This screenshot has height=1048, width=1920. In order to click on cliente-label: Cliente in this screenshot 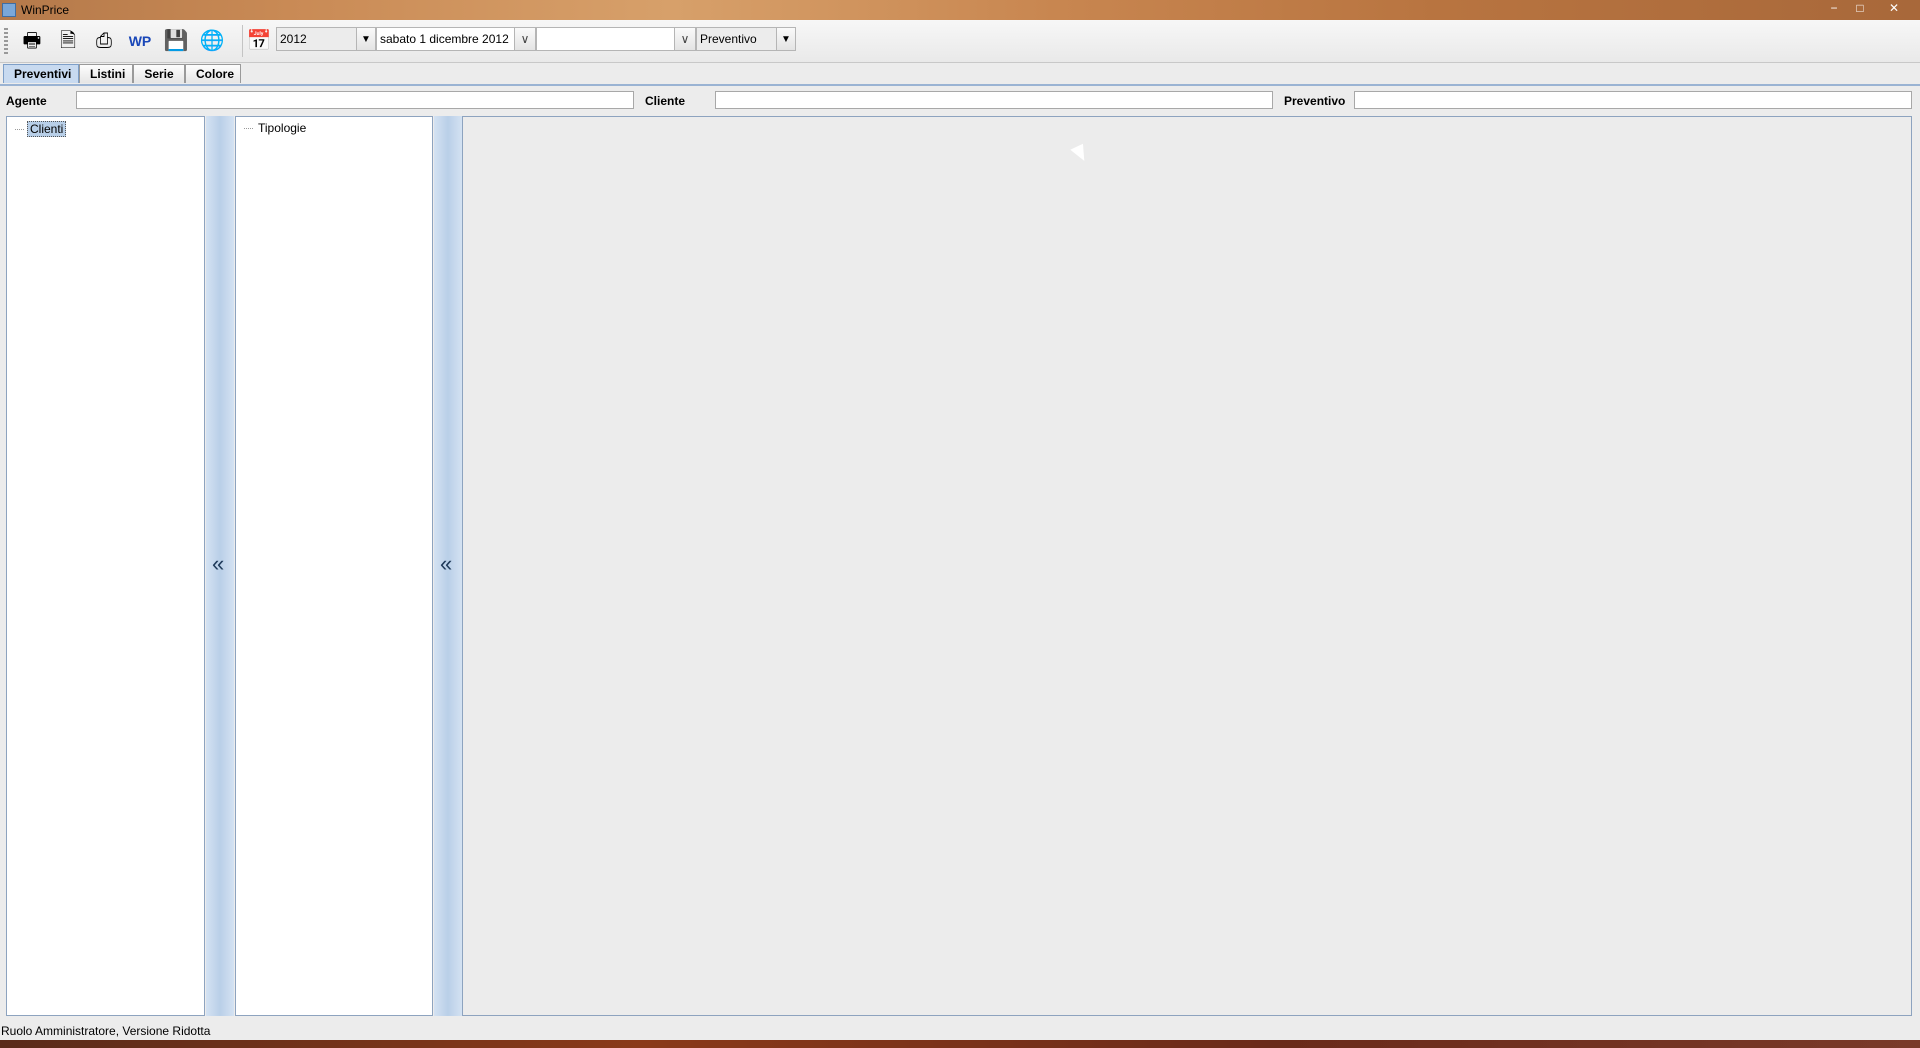, I will do `click(665, 101)`.